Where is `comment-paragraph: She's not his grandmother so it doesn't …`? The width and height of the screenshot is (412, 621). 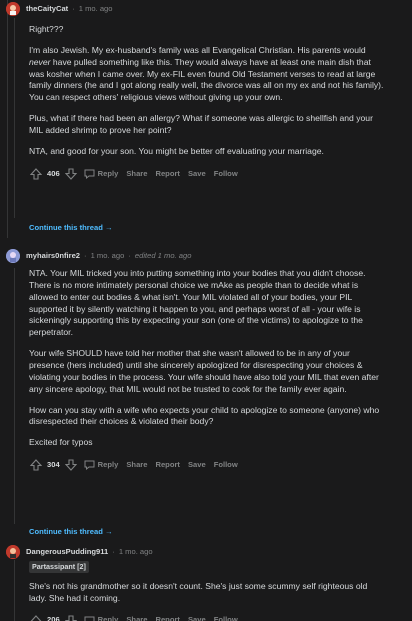
comment-paragraph: She's not his grandmother so it doesn't … is located at coordinates (198, 591).